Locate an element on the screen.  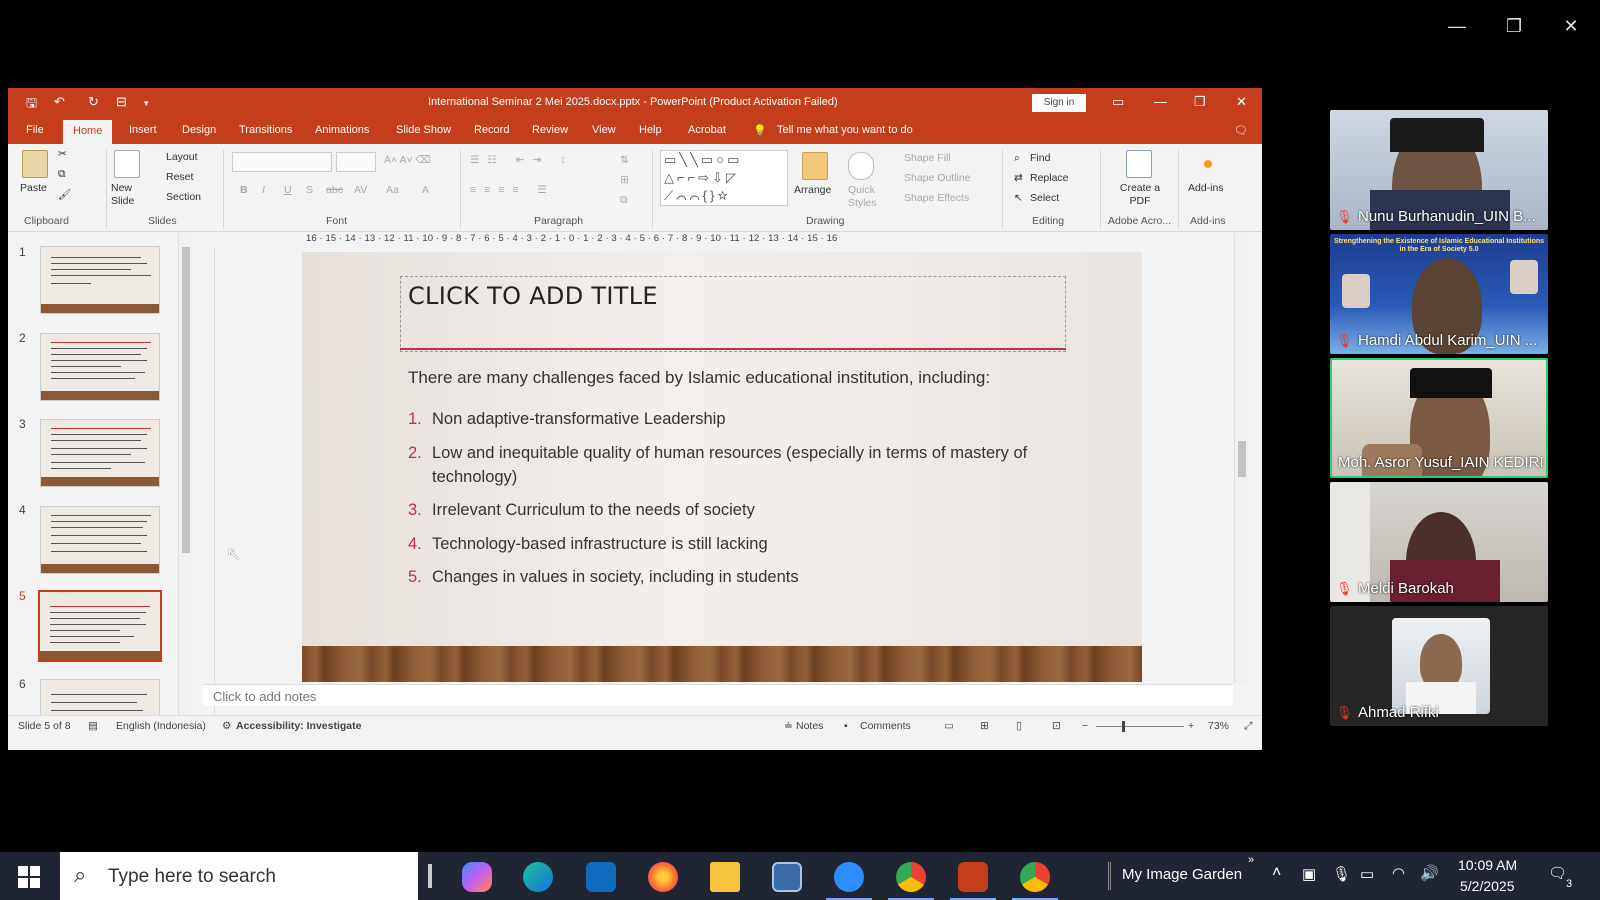
tab-file: File is located at coordinates (35, 130).